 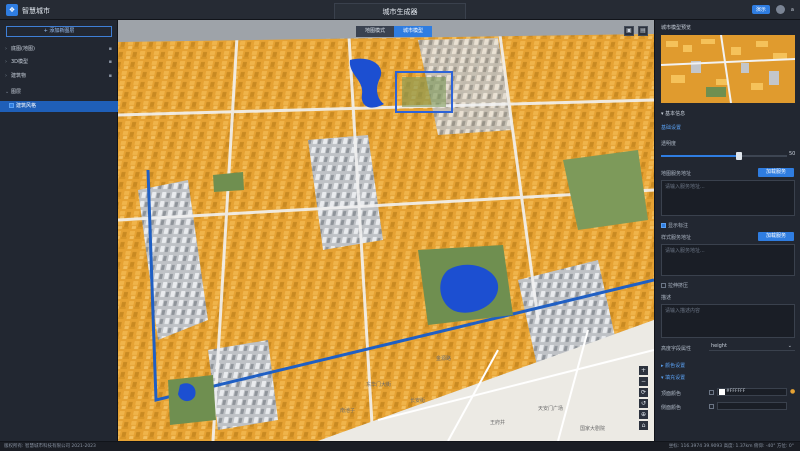 What do you see at coordinates (675, 114) in the screenshot?
I see `section-title-text: 基本信息` at bounding box center [675, 114].